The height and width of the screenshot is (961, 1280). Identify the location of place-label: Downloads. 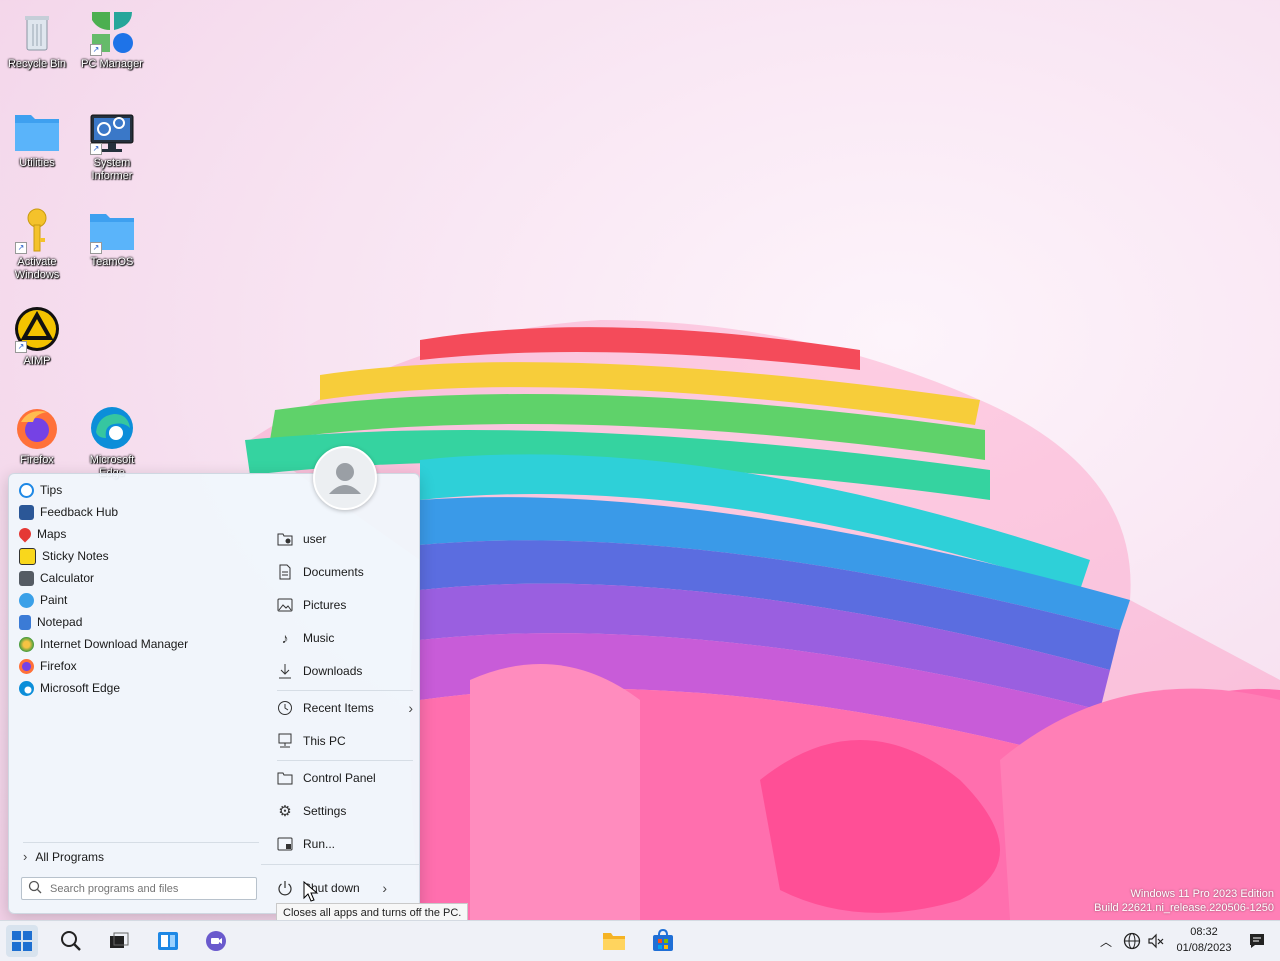
(333, 671).